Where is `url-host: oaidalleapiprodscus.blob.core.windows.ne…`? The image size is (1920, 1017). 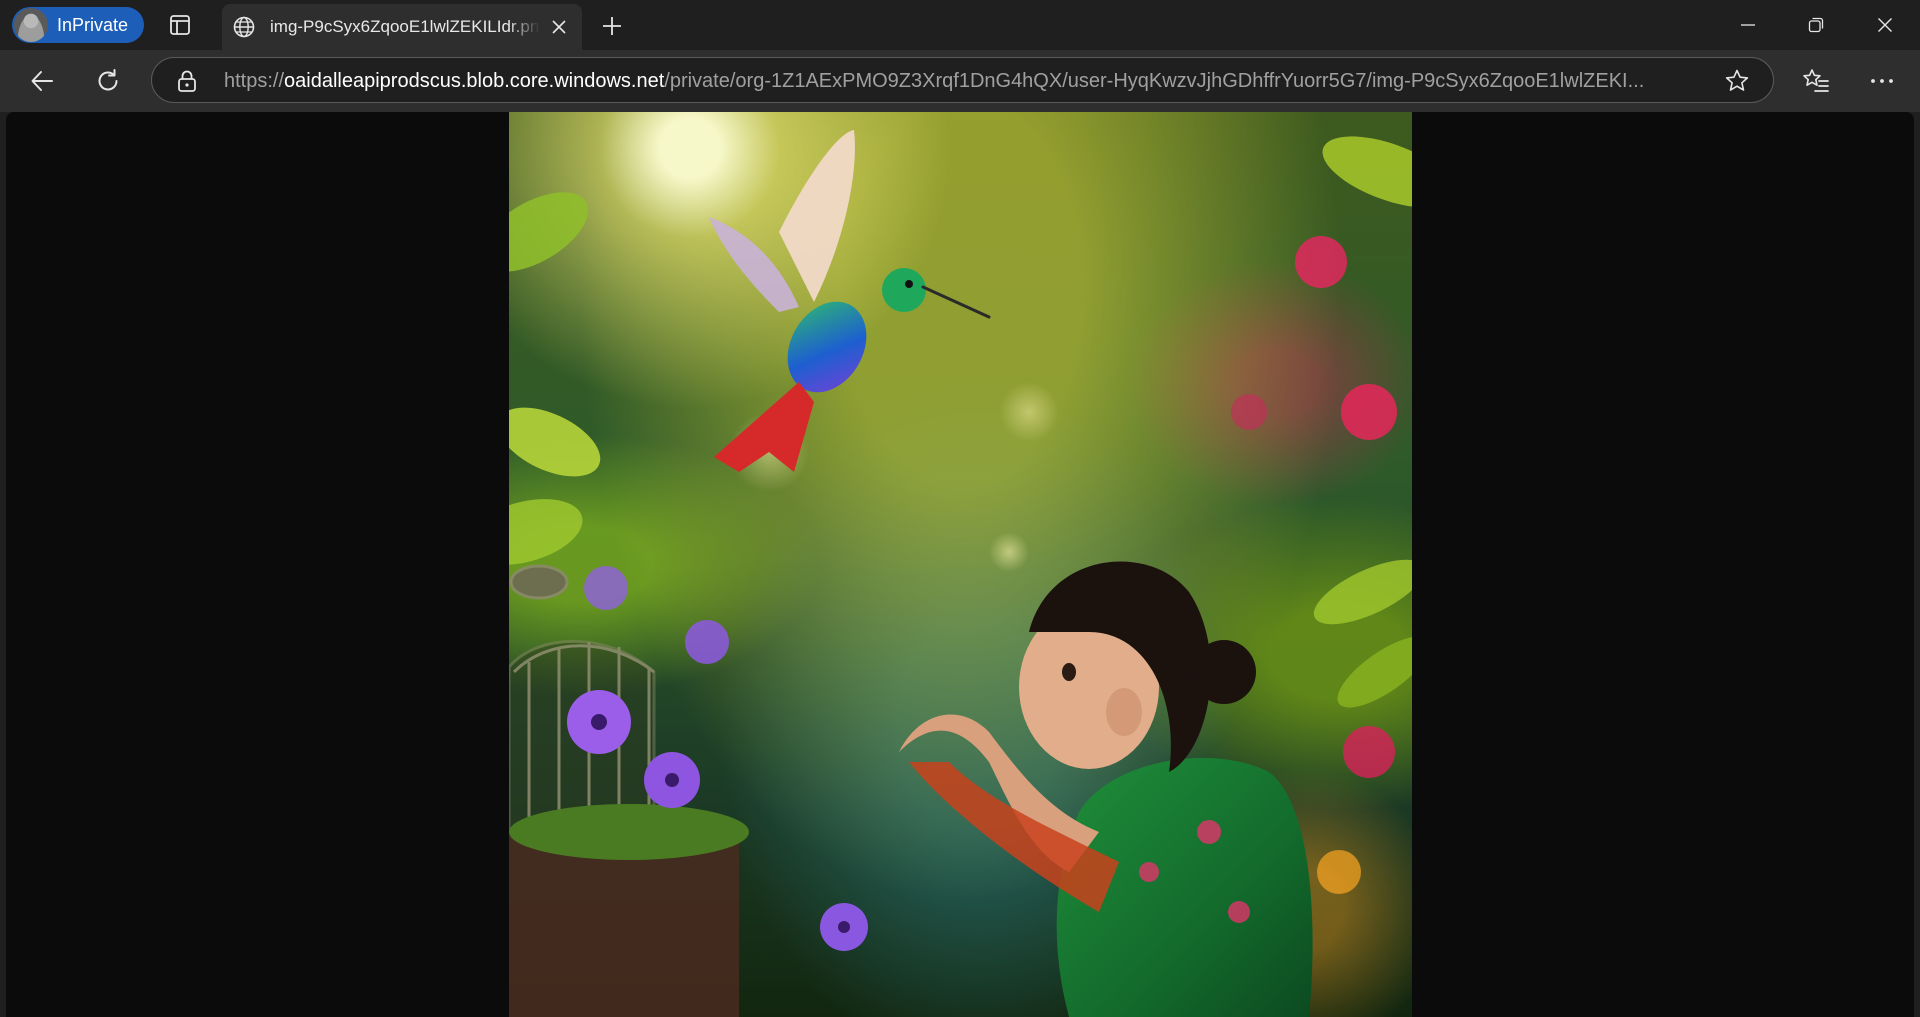 url-host: oaidalleapiprodscus.blob.core.windows.ne… is located at coordinates (474, 81).